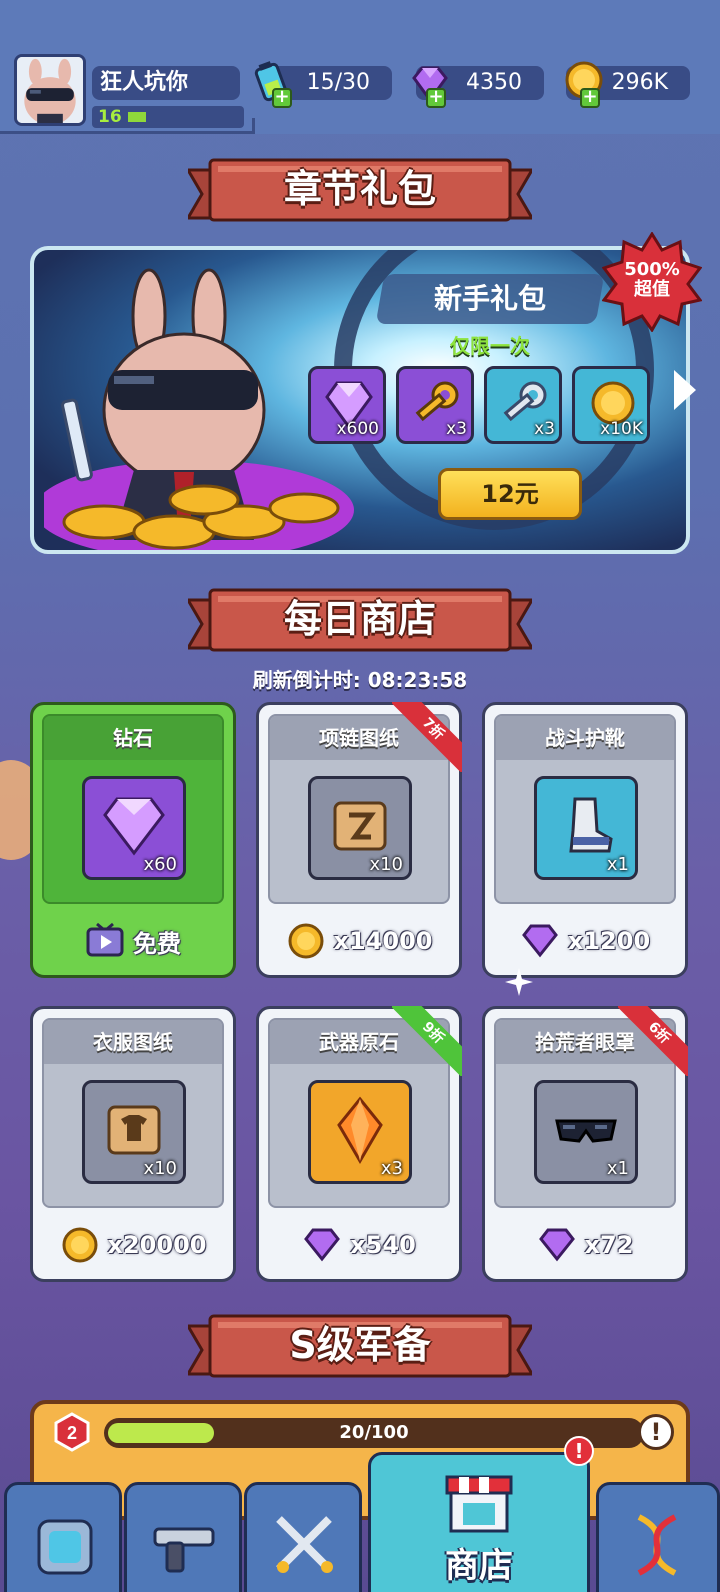  I want to click on shop-item-frame: 战斗护靴 x1, so click(585, 809).